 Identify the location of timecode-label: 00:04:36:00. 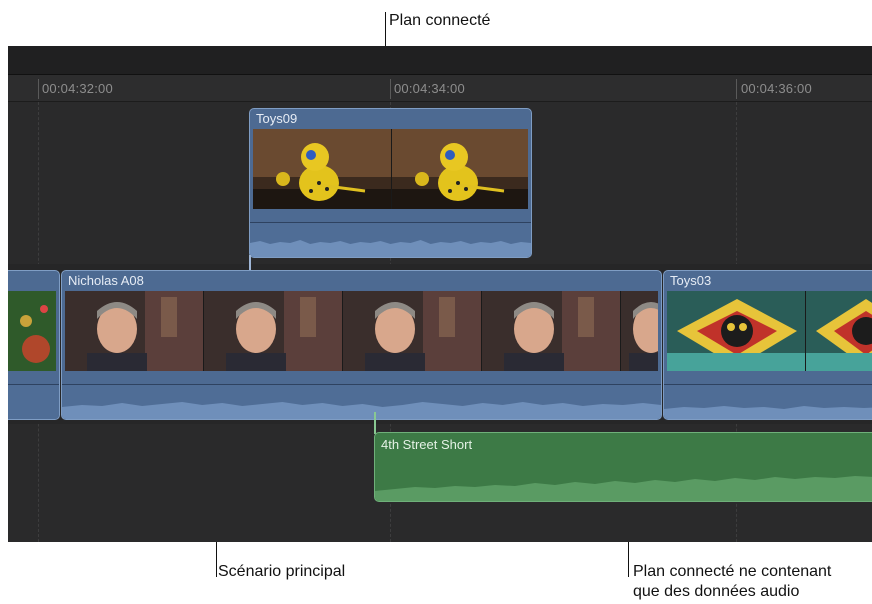
(776, 88).